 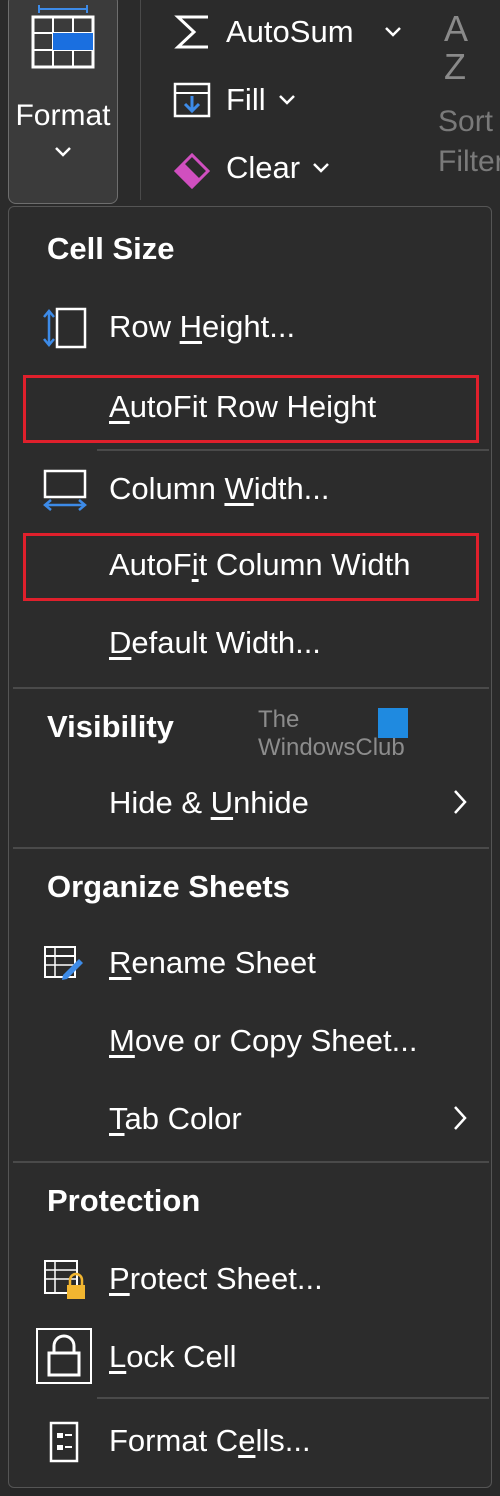 What do you see at coordinates (290, 31) in the screenshot?
I see `autosum-label: AutoSum` at bounding box center [290, 31].